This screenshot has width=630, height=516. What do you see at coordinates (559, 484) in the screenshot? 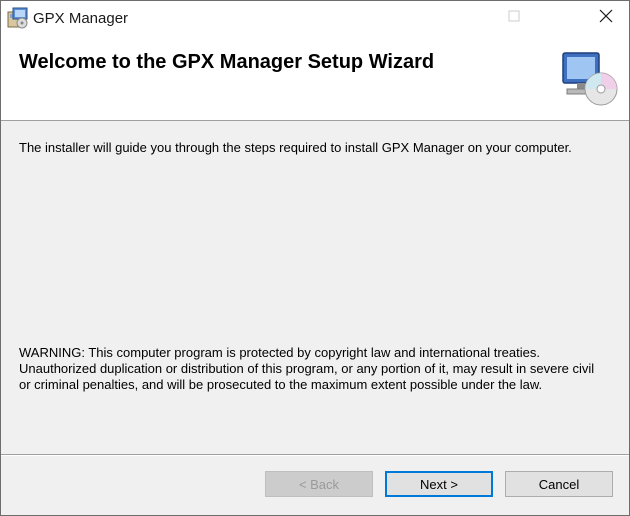
I see `cancel-button: Cancel` at bounding box center [559, 484].